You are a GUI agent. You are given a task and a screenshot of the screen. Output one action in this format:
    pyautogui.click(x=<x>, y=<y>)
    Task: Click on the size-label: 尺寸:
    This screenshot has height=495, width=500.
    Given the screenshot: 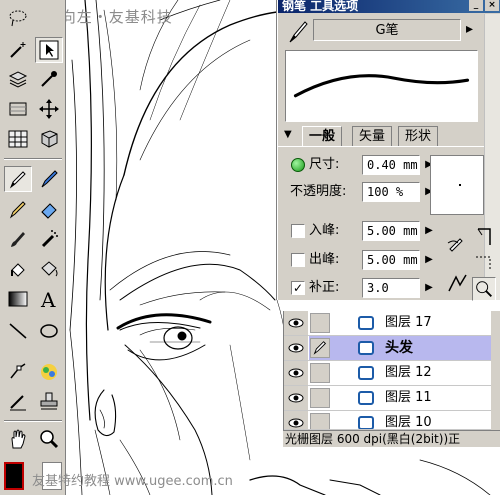 What is the action you would take?
    pyautogui.click(x=324, y=164)
    